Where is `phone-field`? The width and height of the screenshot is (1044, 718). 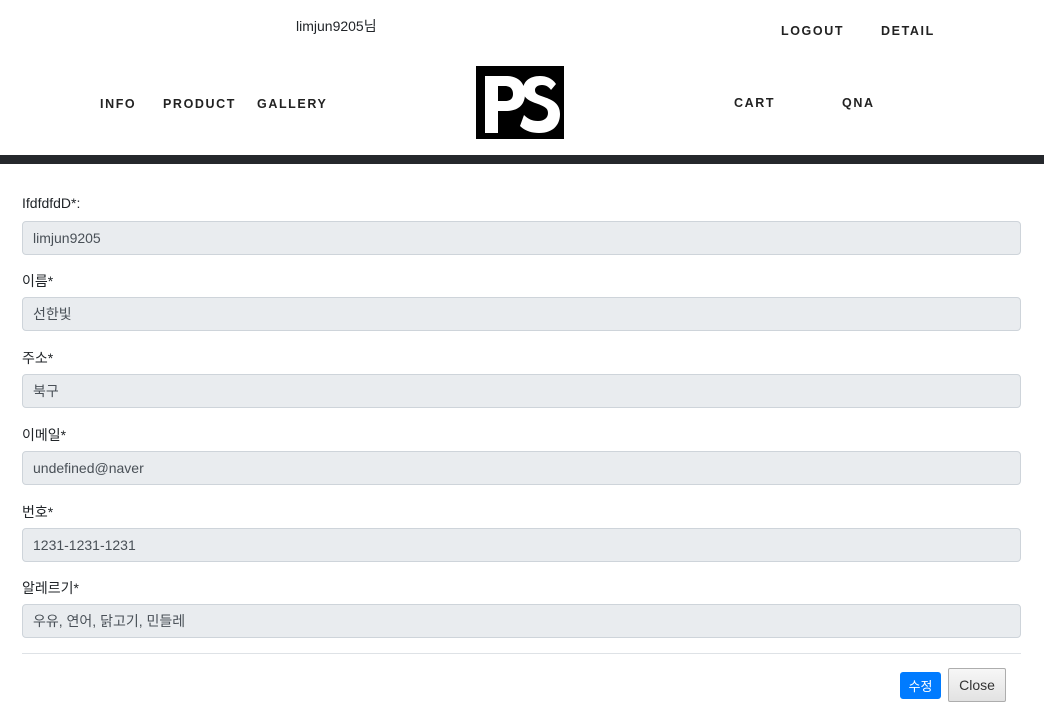
phone-field is located at coordinates (521, 545).